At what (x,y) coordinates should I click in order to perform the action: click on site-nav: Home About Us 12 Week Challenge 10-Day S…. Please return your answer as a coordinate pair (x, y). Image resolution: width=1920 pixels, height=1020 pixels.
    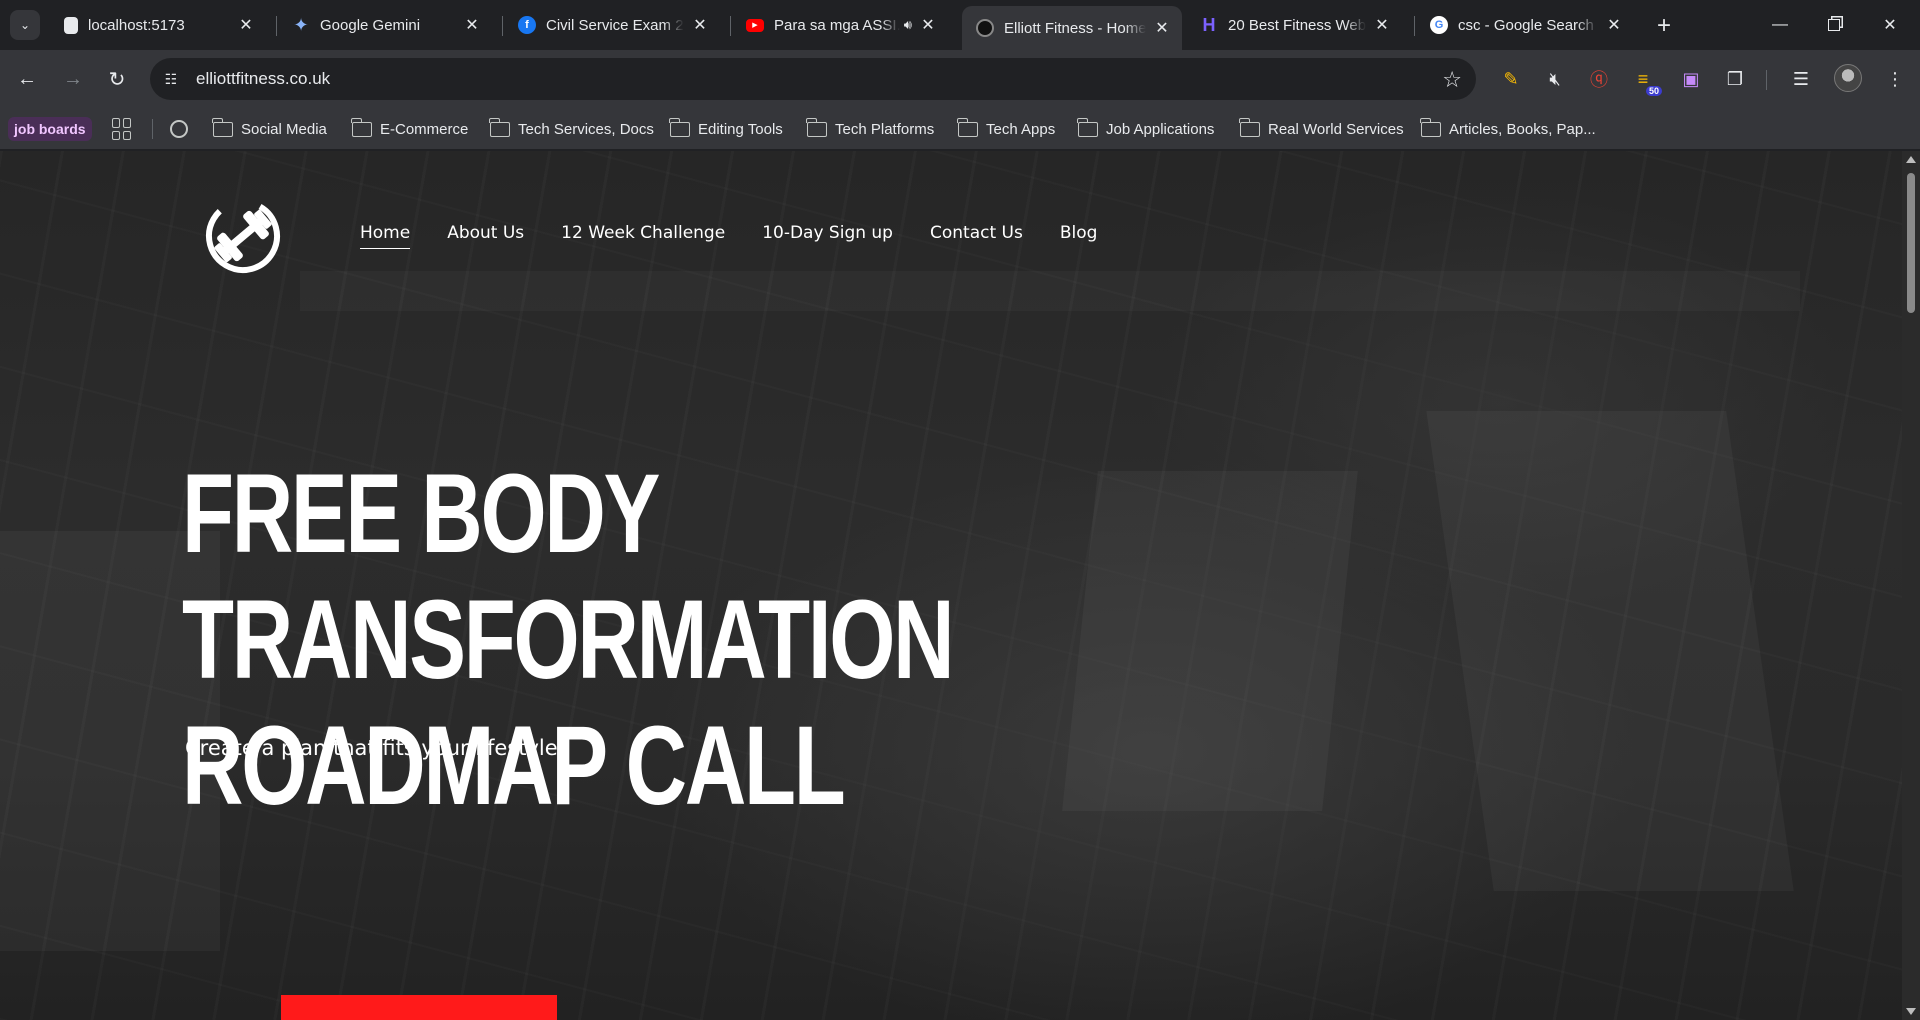
    Looking at the image, I should click on (747, 236).